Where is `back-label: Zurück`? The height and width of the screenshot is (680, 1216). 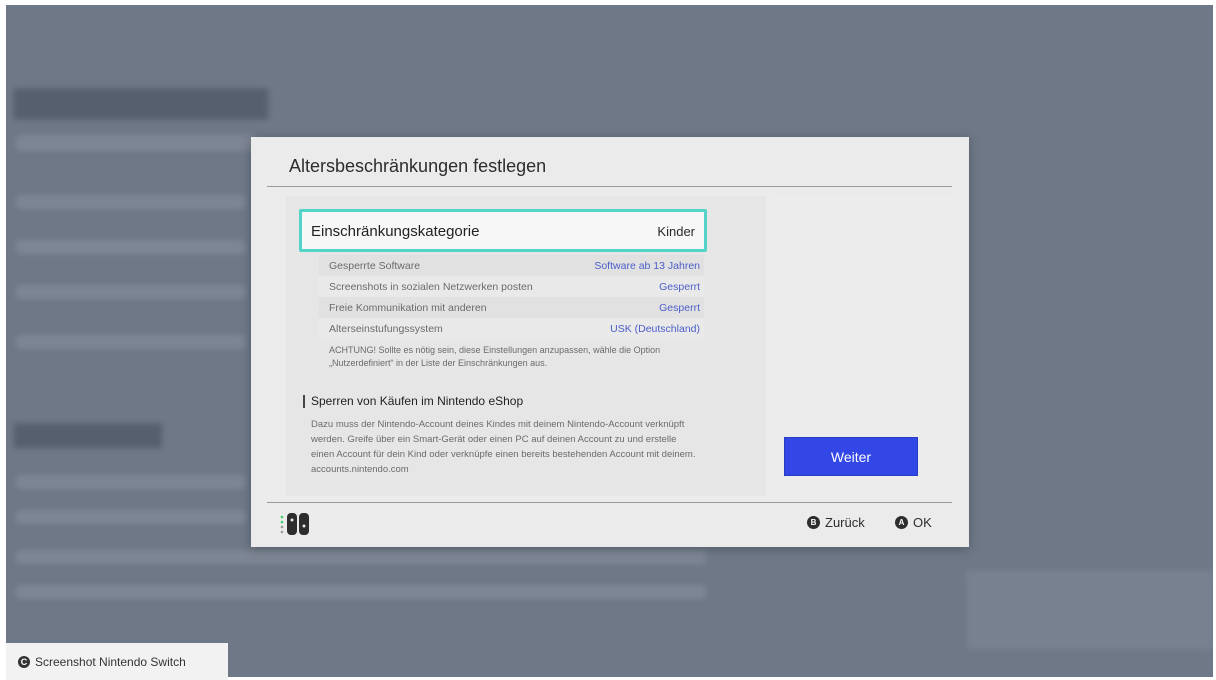 back-label: Zurück is located at coordinates (845, 522).